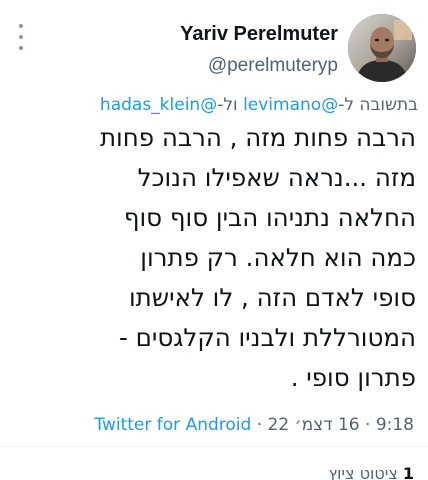  What do you see at coordinates (257, 137) in the screenshot?
I see `tweet-line: הרבה פחות מזה , הרבה פחות` at bounding box center [257, 137].